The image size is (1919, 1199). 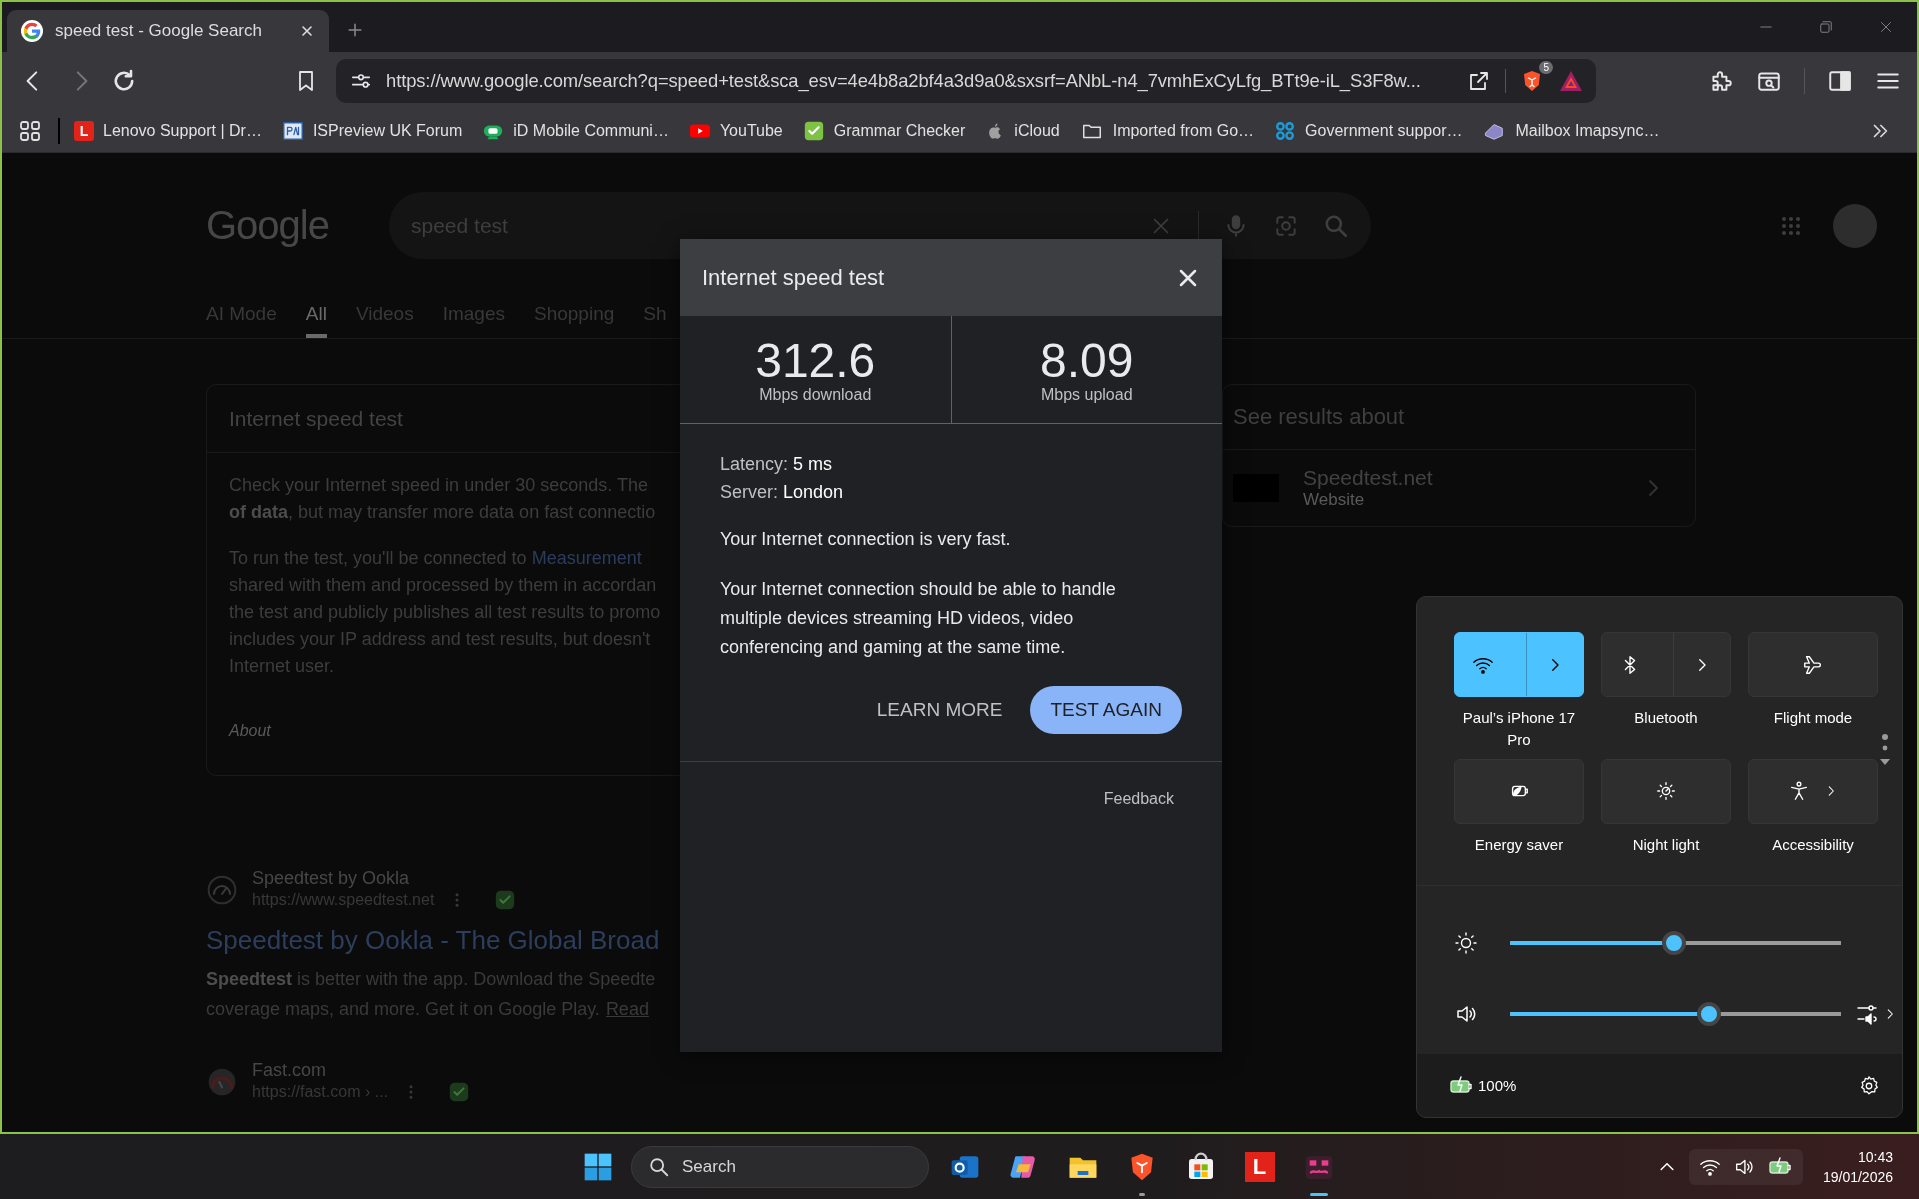 I want to click on letter-app-icon: L, so click(x=1259, y=1166).